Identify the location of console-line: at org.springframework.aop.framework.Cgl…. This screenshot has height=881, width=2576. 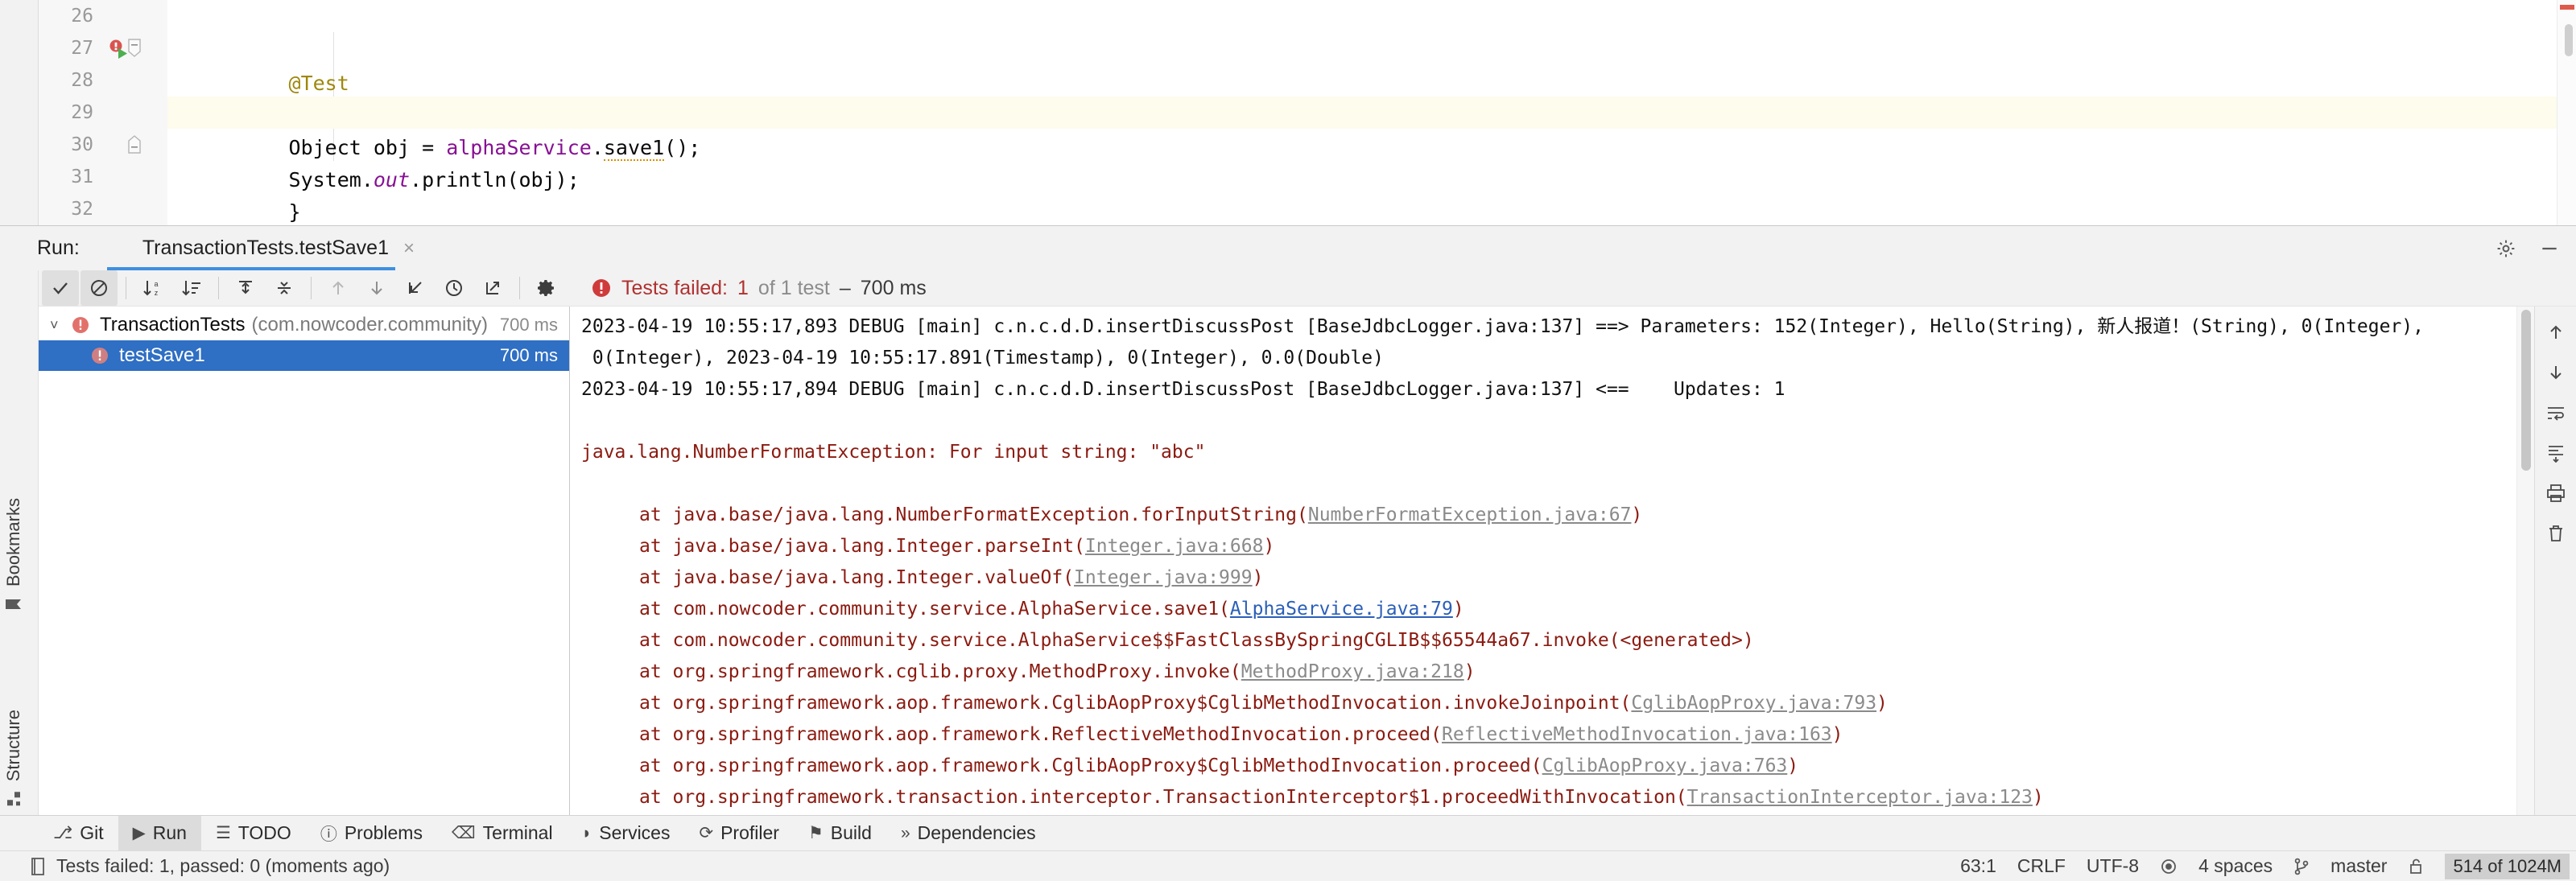
(1548, 703).